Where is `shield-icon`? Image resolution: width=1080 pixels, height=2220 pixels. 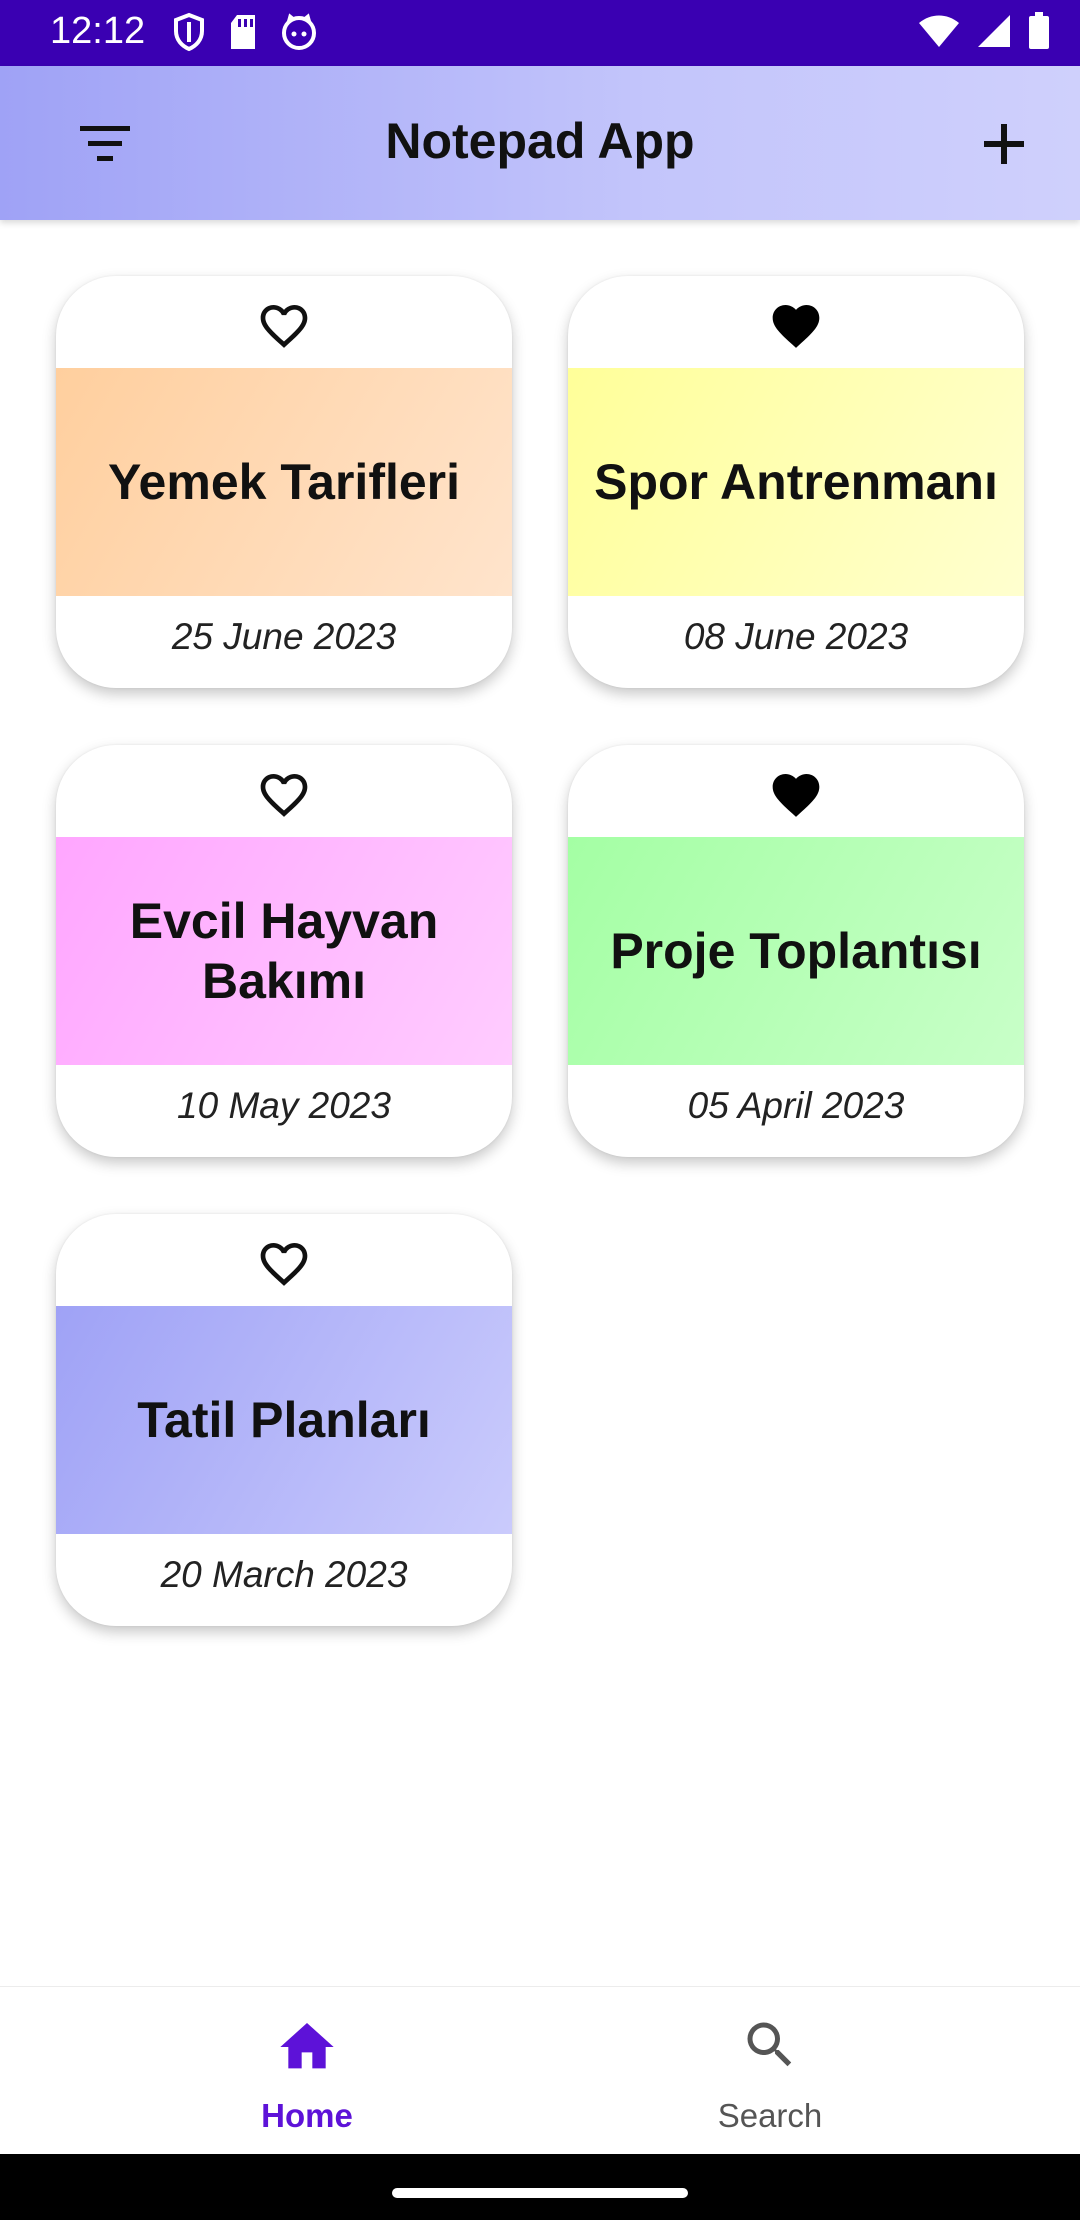
shield-icon is located at coordinates (189, 34).